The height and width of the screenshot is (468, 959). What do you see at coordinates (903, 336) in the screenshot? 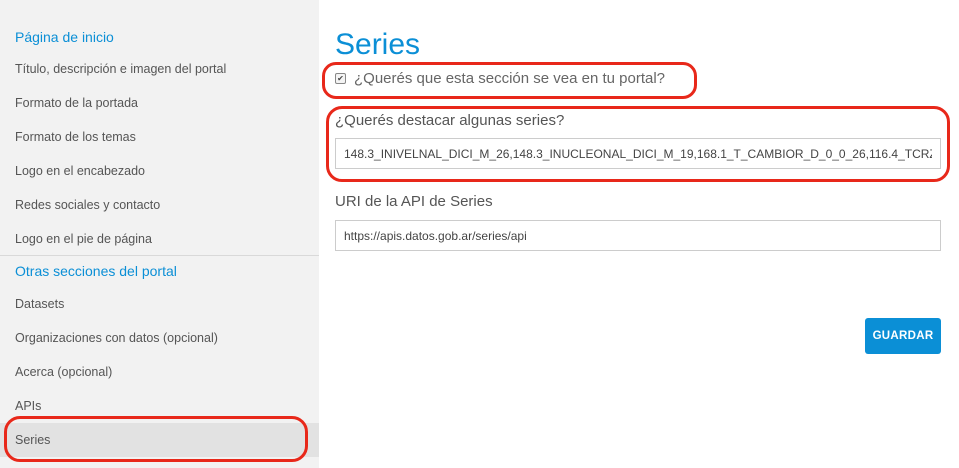
I see `save-button: GUARDAR` at bounding box center [903, 336].